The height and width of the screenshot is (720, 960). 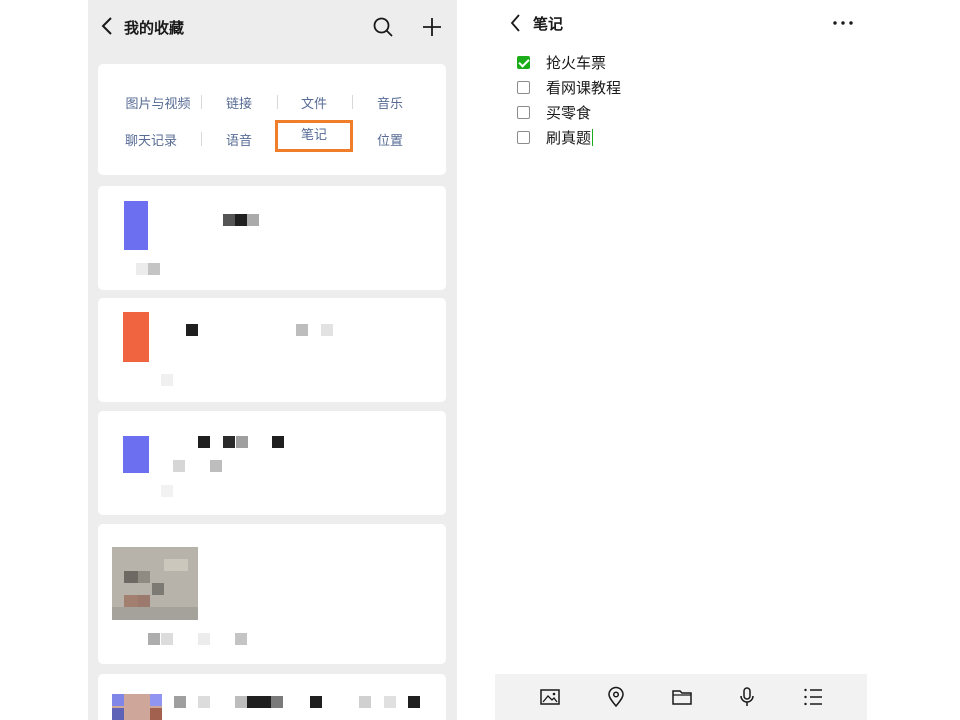 What do you see at coordinates (432, 27) in the screenshot?
I see `add-icon` at bounding box center [432, 27].